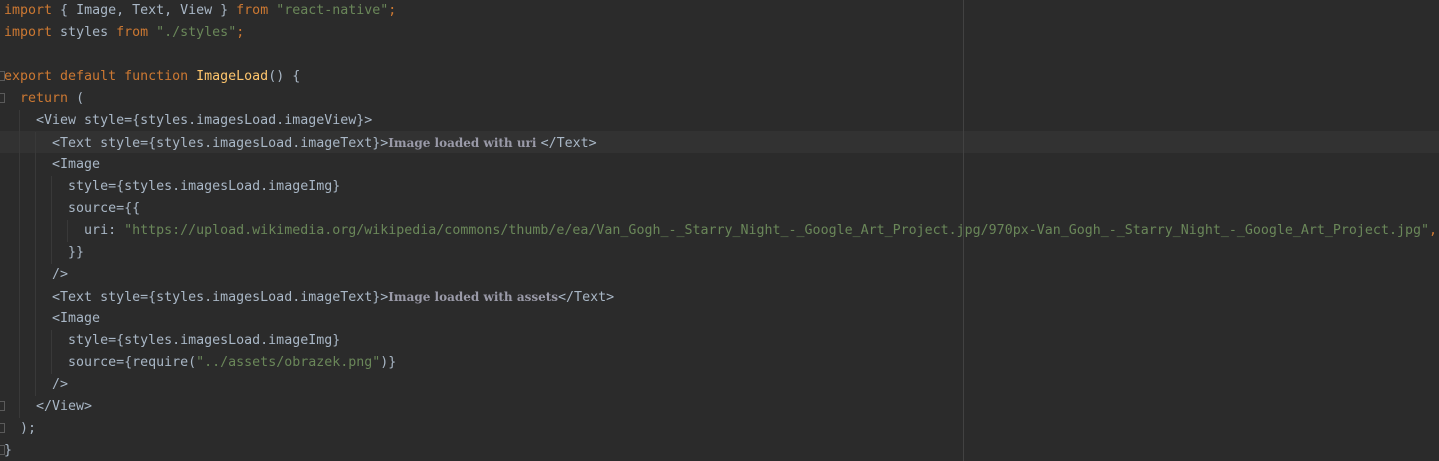  I want to click on code-token: "./styles", so click(196, 32).